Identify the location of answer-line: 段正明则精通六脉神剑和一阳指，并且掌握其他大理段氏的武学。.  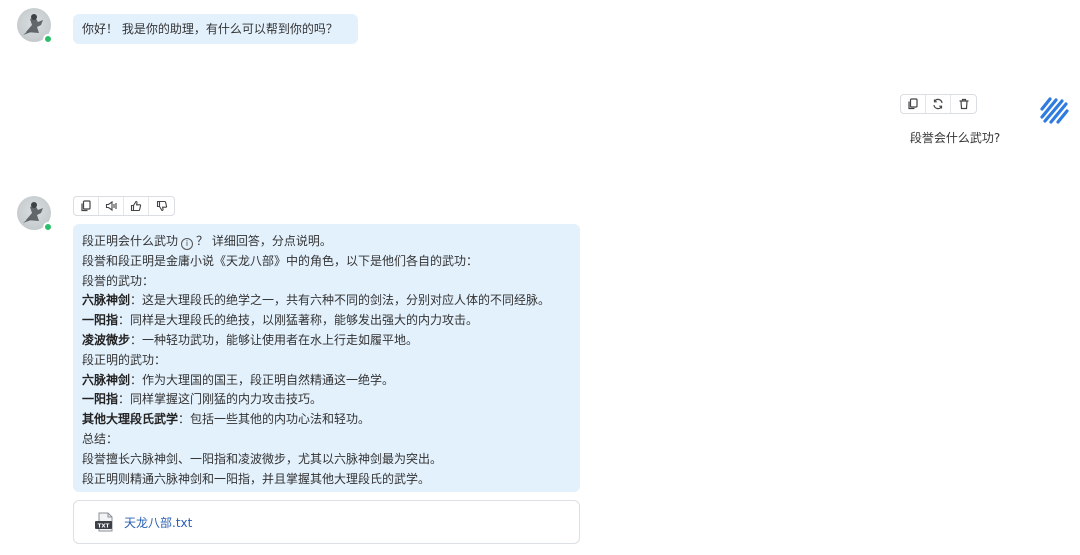
(326, 480).